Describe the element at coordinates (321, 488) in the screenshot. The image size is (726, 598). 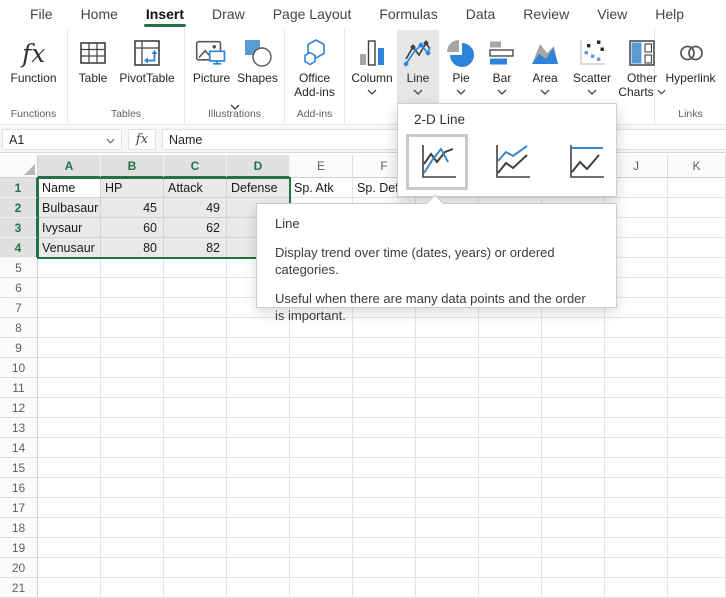
I see `cell-E16` at that location.